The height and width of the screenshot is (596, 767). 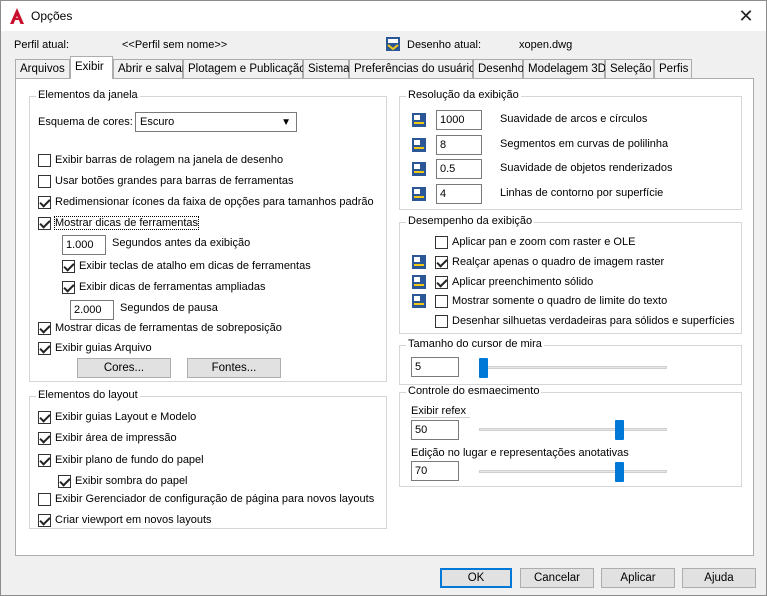 What do you see at coordinates (157, 122) in the screenshot?
I see `color-scheme-value: Escuro` at bounding box center [157, 122].